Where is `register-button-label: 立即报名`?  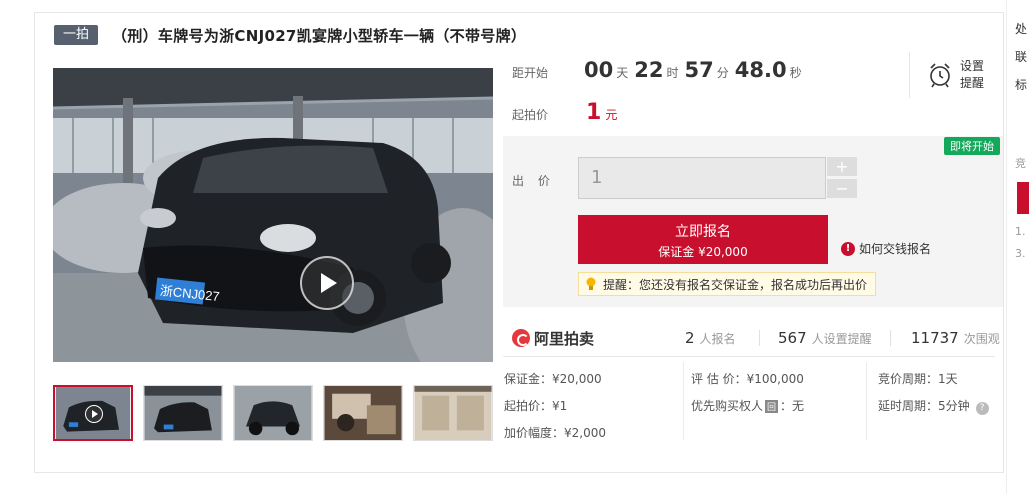 register-button-label: 立即报名 is located at coordinates (703, 232).